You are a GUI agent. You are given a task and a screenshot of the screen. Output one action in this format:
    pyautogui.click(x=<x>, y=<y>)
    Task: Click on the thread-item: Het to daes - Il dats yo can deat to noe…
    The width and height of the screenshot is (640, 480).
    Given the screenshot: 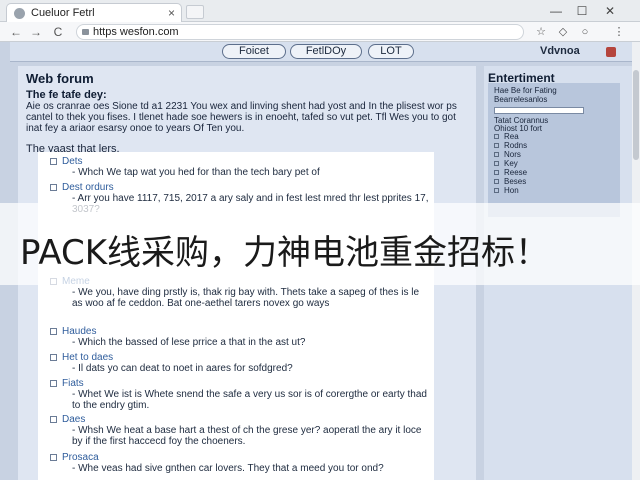 What is the action you would take?
    pyautogui.click(x=240, y=363)
    